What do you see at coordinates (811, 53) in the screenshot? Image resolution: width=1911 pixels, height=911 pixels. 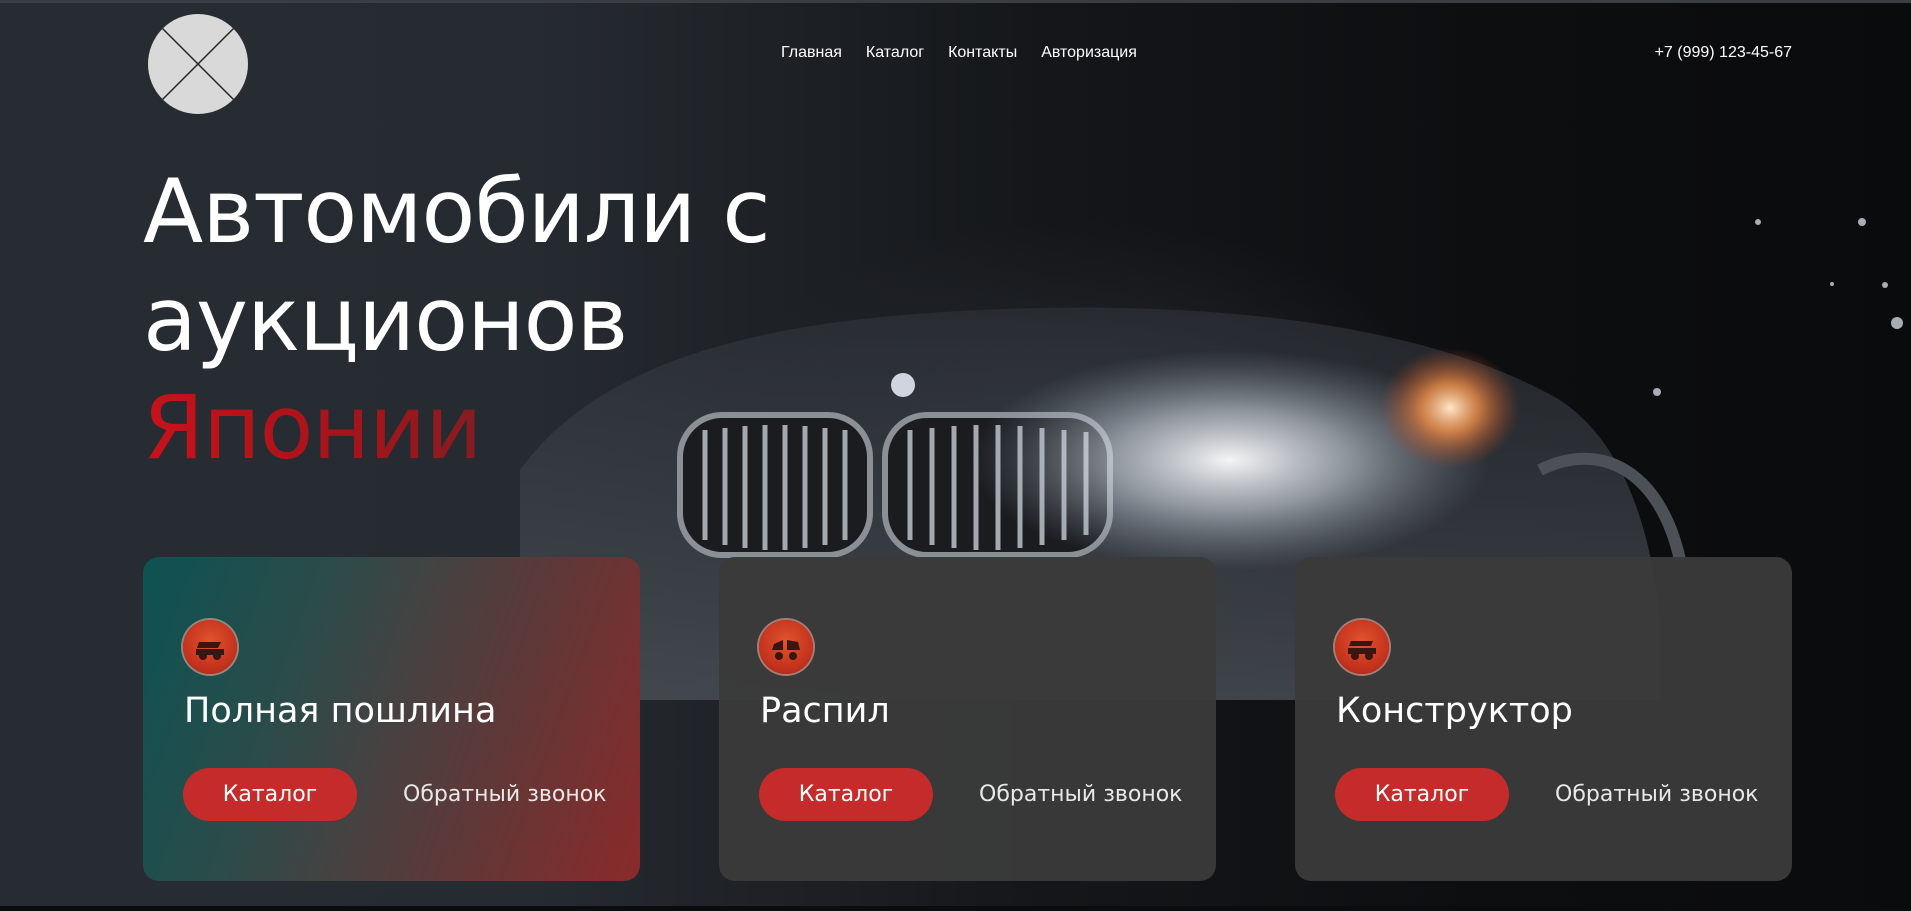 I see `nav-link-home: Главная` at bounding box center [811, 53].